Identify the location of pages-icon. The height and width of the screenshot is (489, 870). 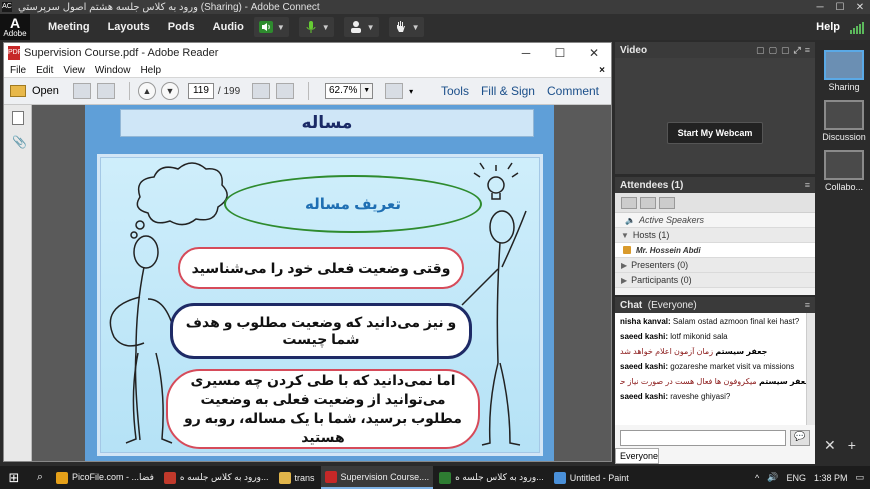
(18, 118).